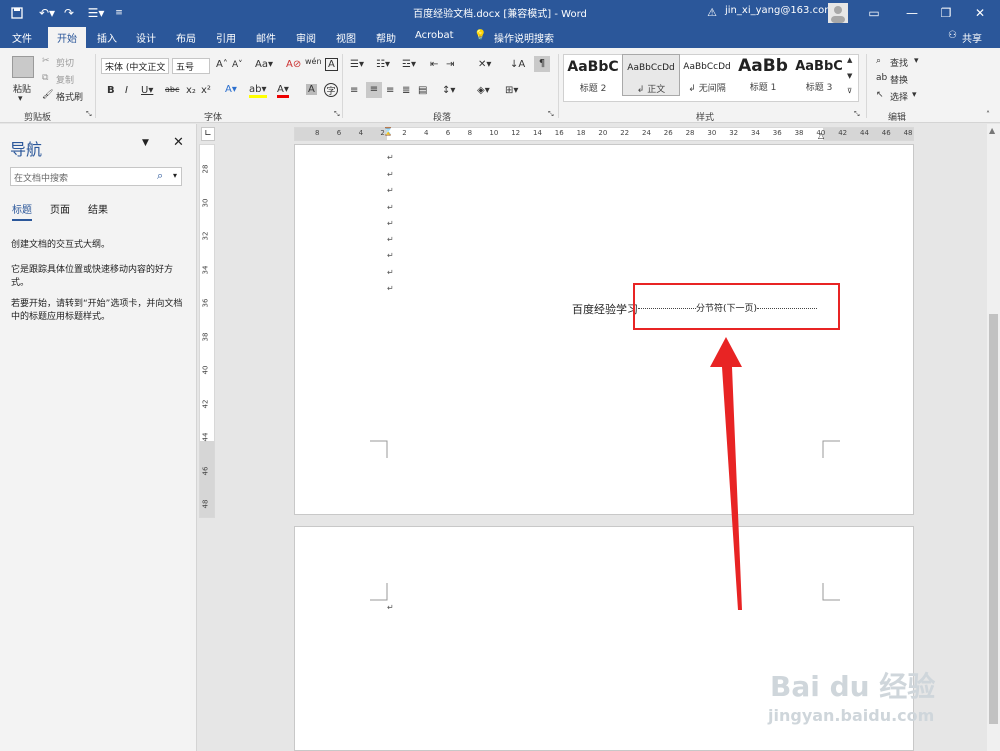  What do you see at coordinates (434, 35) in the screenshot?
I see `tab-acrobat: Acrobat` at bounding box center [434, 35].